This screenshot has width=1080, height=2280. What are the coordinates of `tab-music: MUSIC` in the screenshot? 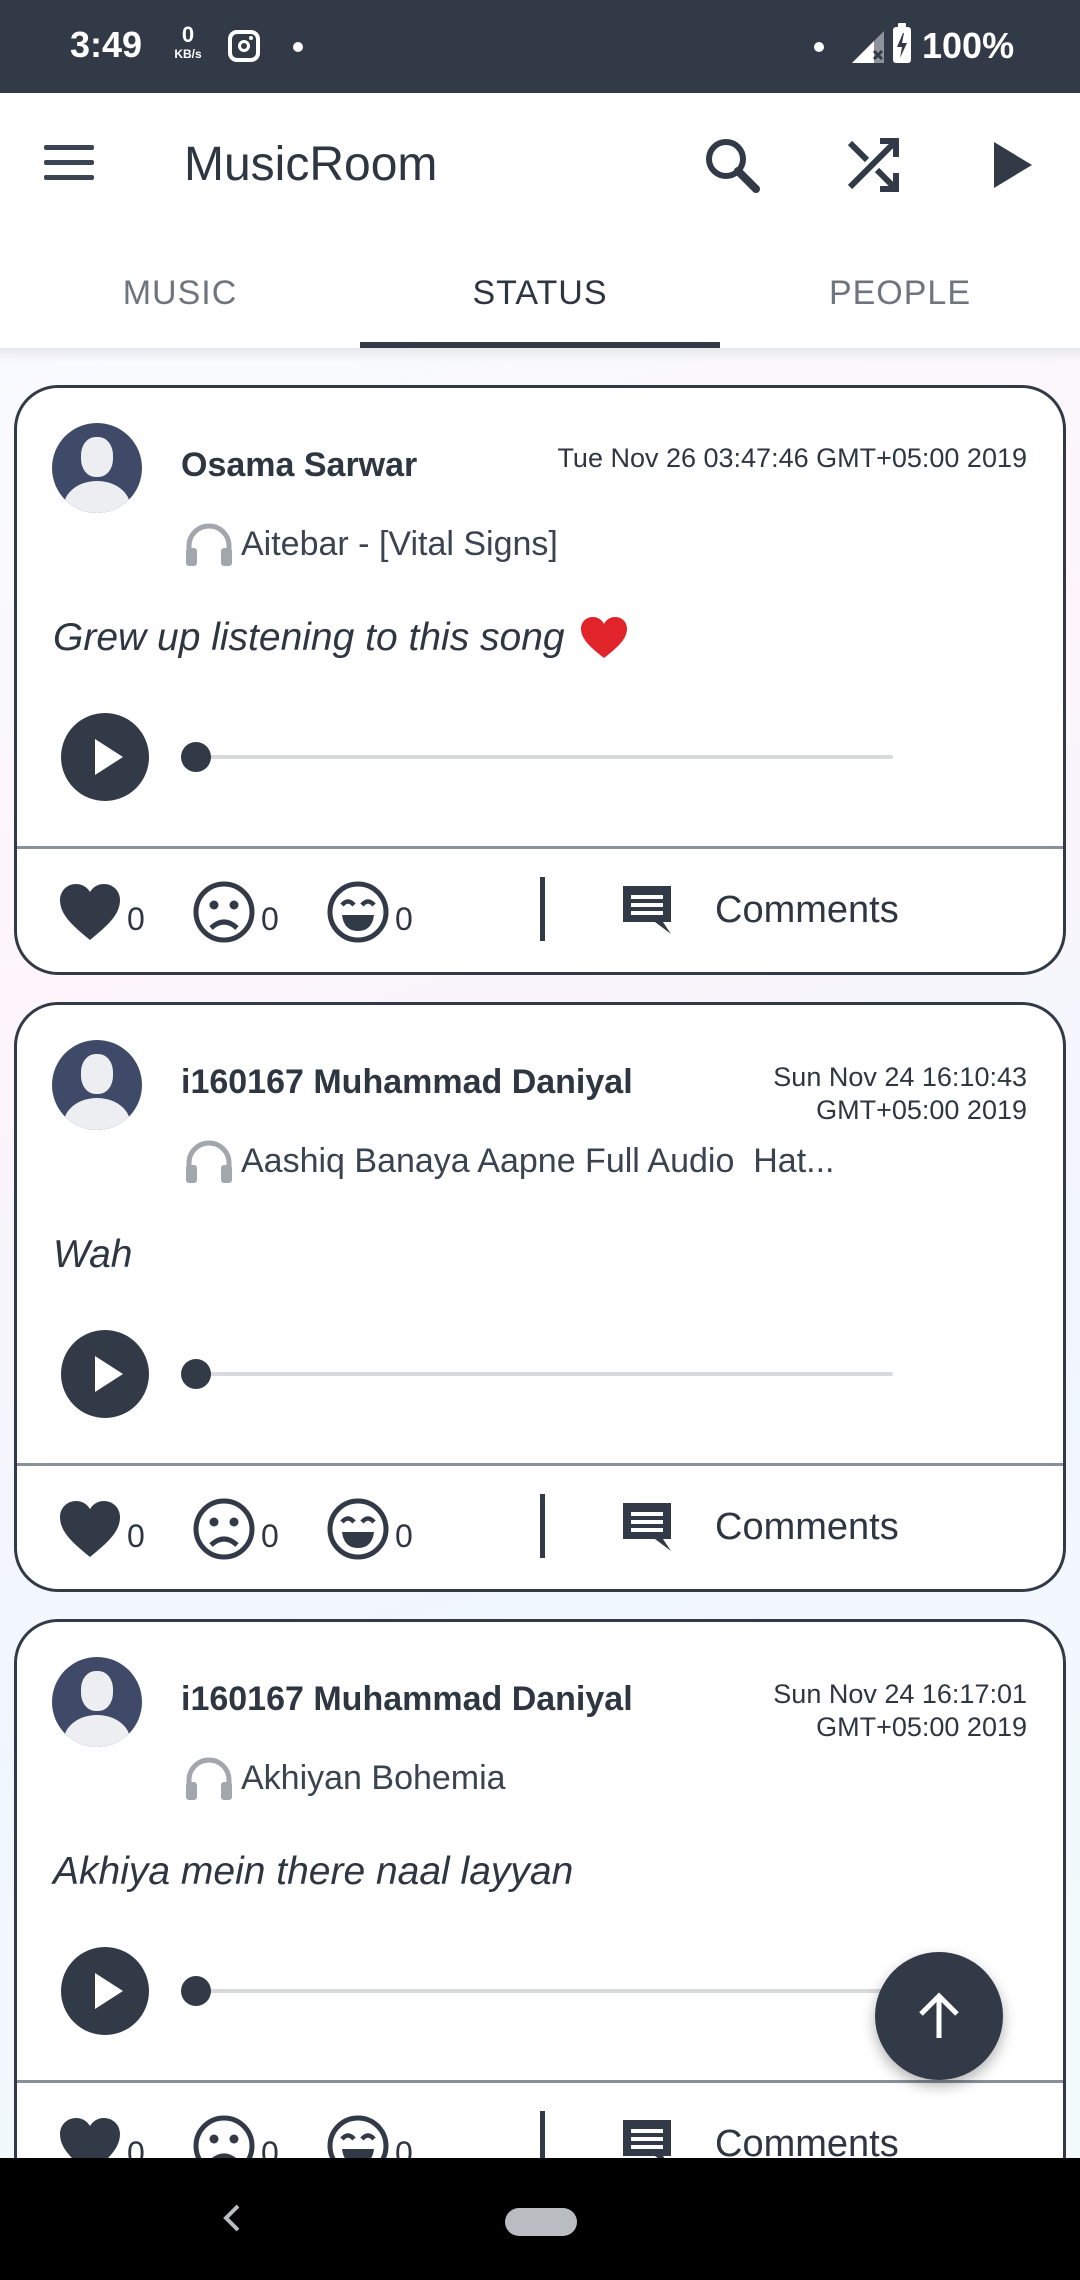 It's located at (180, 293).